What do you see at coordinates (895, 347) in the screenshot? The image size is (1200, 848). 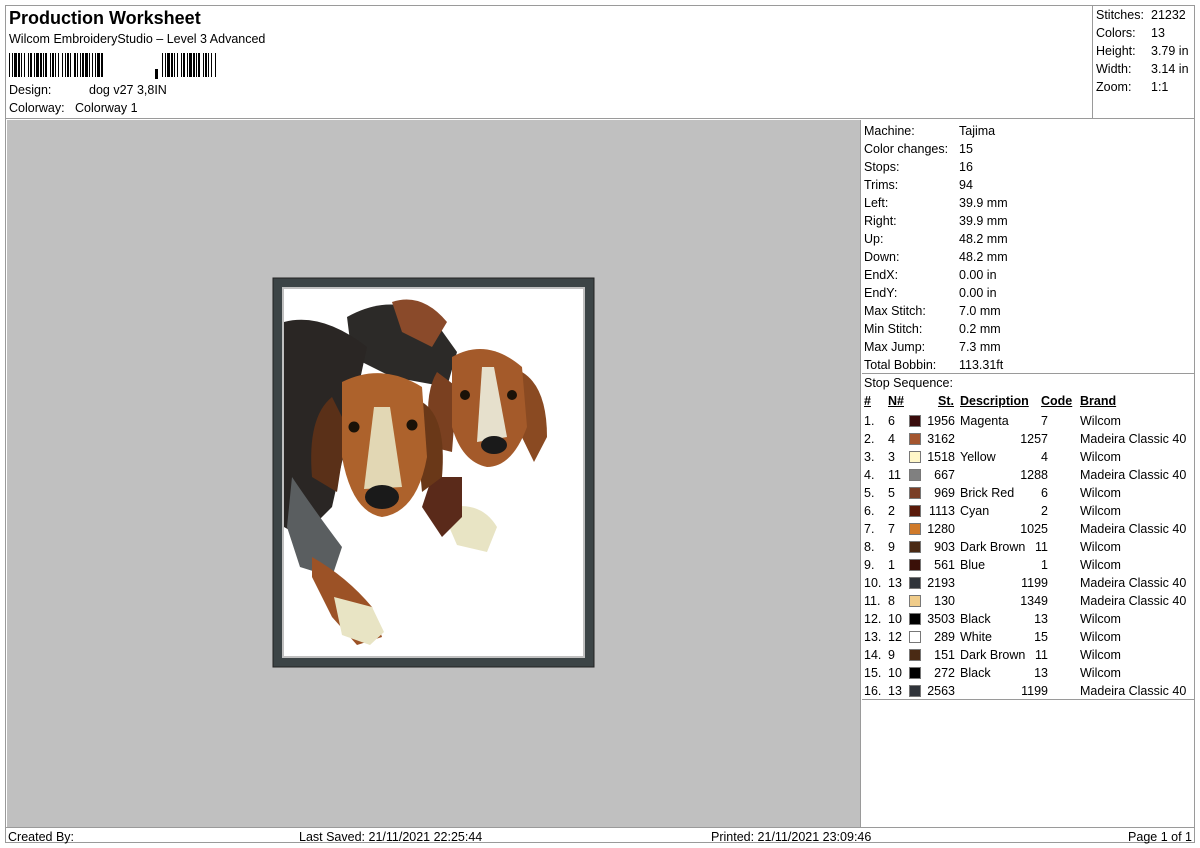 I see `machine-label: Max Jump:` at bounding box center [895, 347].